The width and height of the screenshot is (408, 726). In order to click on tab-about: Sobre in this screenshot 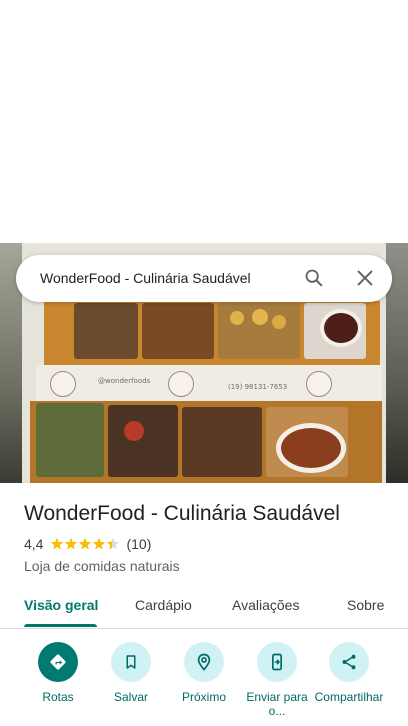, I will do `click(365, 605)`.